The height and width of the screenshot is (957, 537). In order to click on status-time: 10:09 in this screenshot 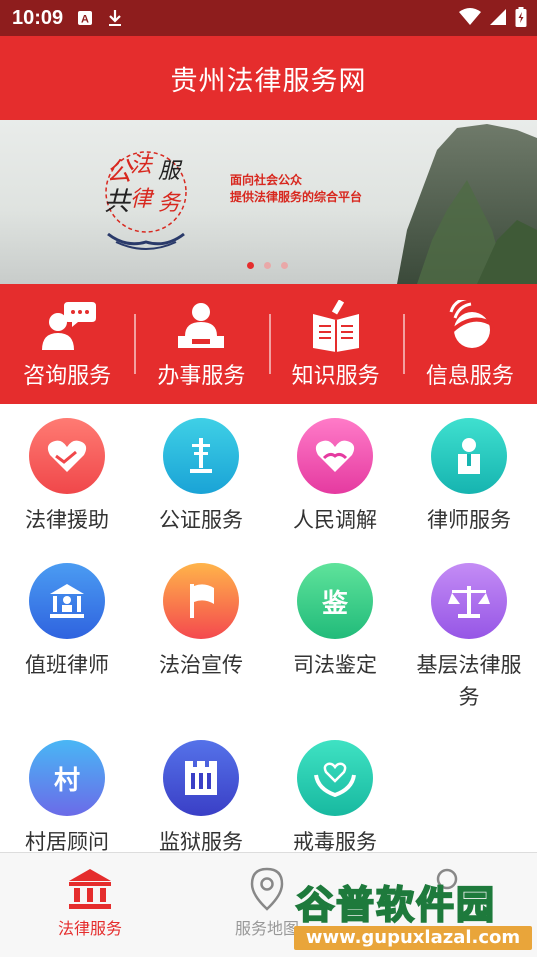, I will do `click(38, 17)`.